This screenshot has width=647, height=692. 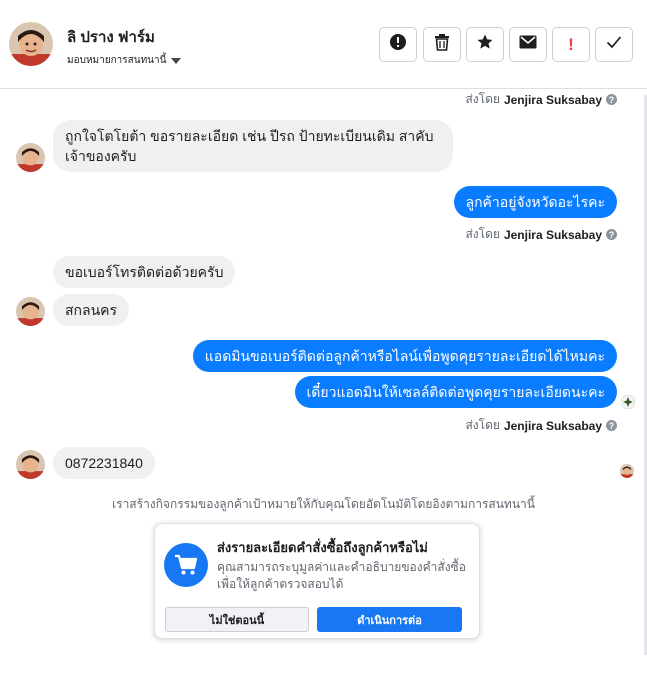 I want to click on mark-unread-button, so click(x=528, y=44).